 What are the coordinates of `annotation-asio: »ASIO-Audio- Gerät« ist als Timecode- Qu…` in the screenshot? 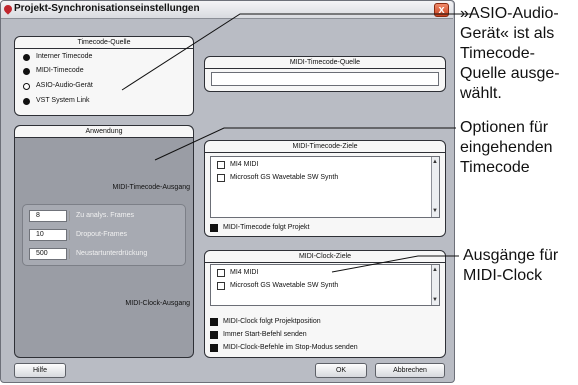 It's located at (510, 54).